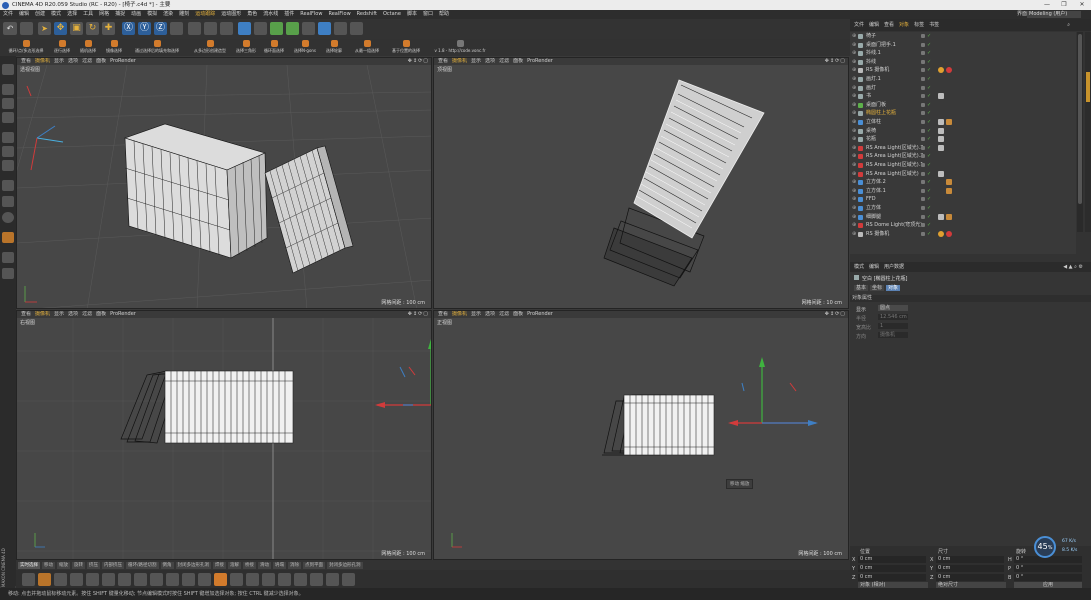 The image size is (1091, 600). What do you see at coordinates (260, 28) in the screenshot?
I see `pen-spline-icon` at bounding box center [260, 28].